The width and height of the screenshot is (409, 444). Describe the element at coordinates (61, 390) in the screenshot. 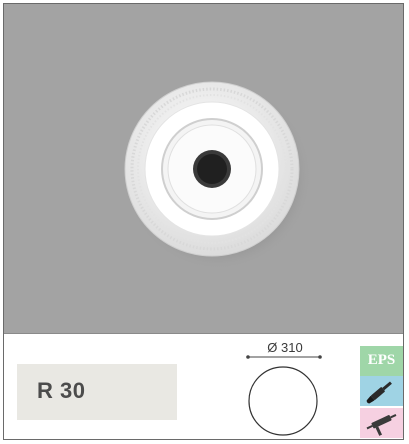

I see `product-name: R 30` at that location.